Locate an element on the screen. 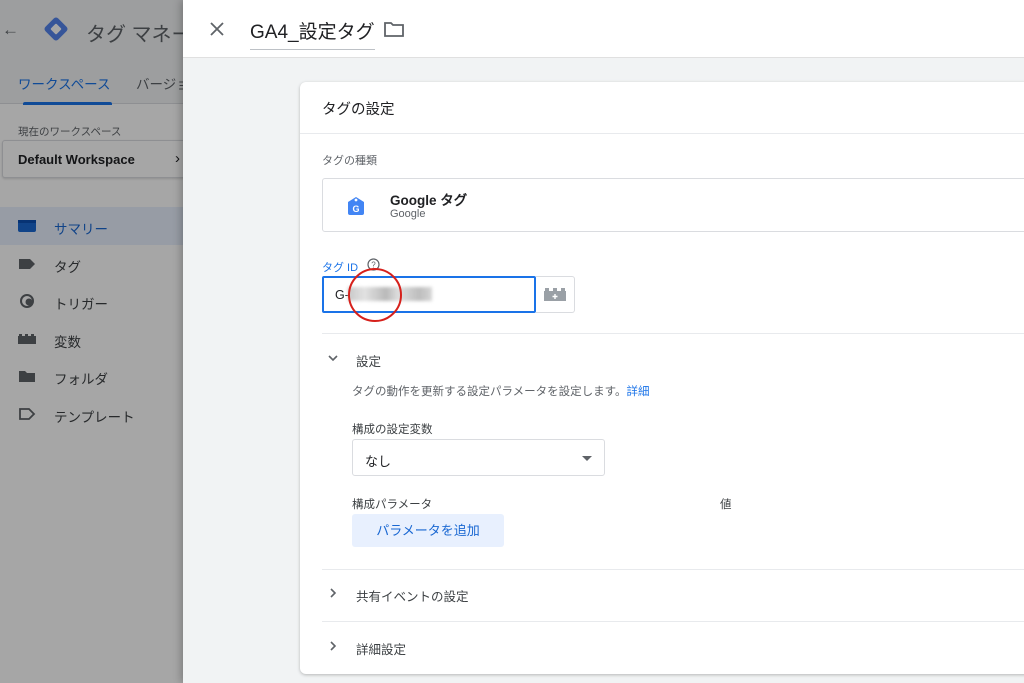 The image size is (1024, 683). config-variable-value: なし is located at coordinates (378, 461).